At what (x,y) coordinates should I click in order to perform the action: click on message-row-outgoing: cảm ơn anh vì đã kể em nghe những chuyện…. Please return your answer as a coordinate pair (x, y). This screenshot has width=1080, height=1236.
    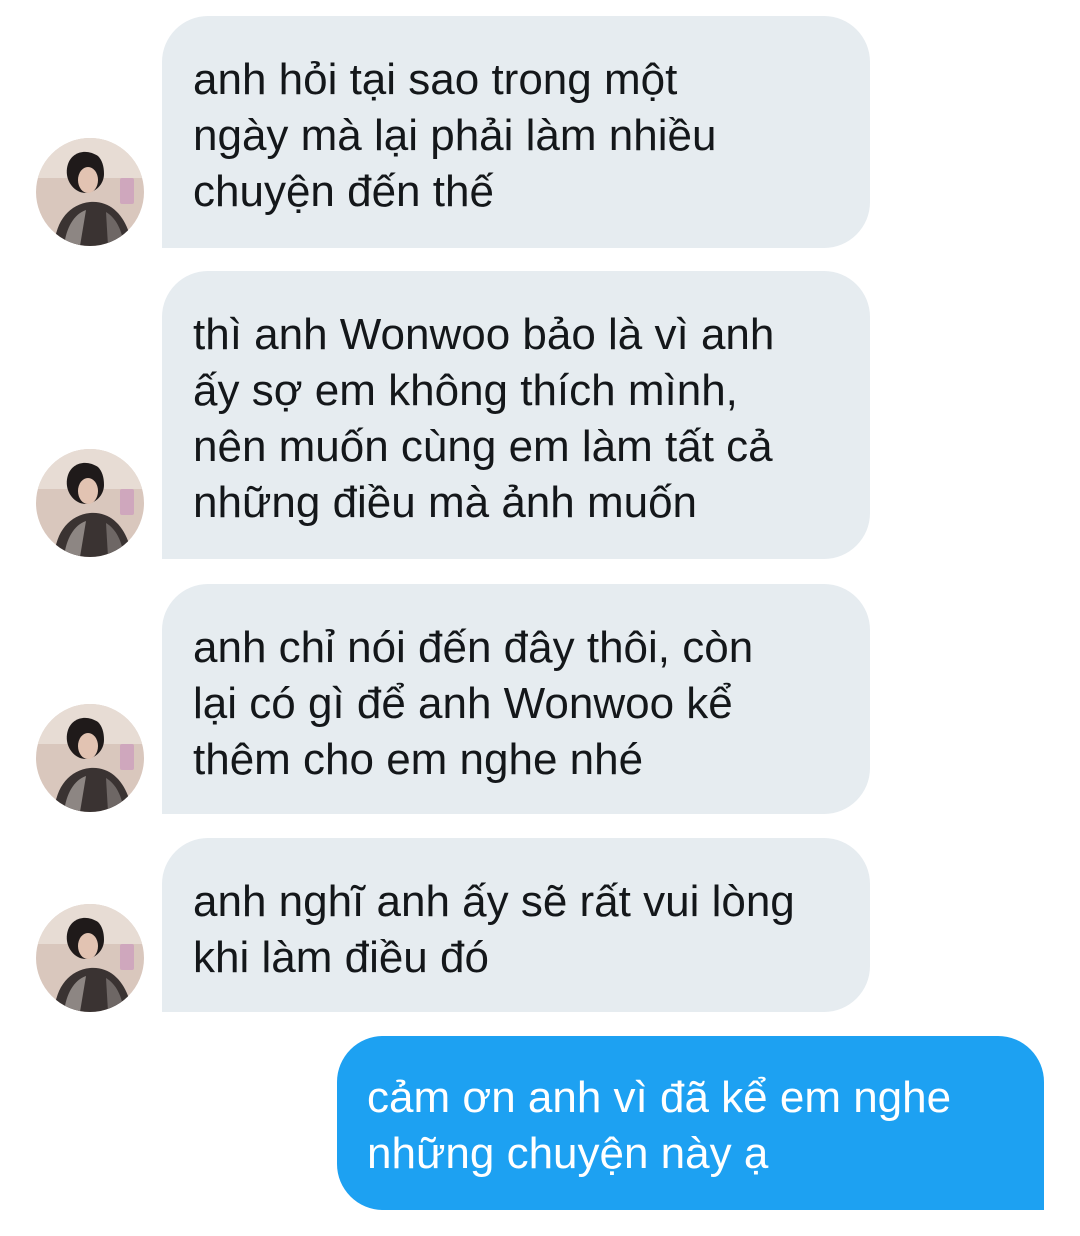
    Looking at the image, I should click on (540, 1123).